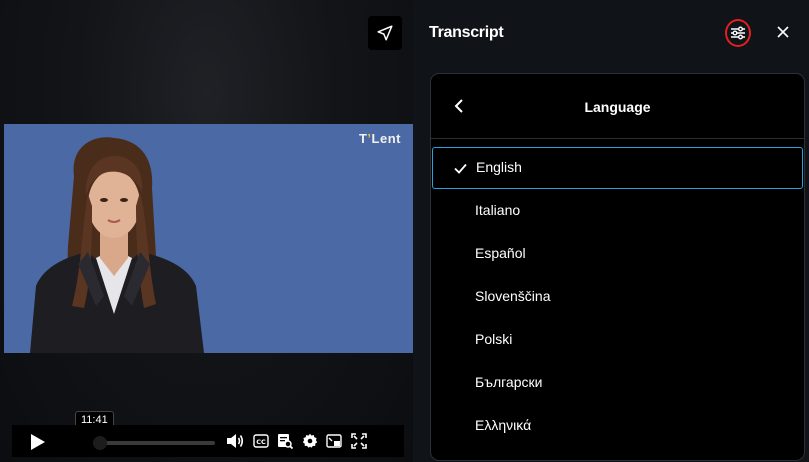 The width and height of the screenshot is (809, 462). I want to click on share-arrow-icon, so click(385, 33).